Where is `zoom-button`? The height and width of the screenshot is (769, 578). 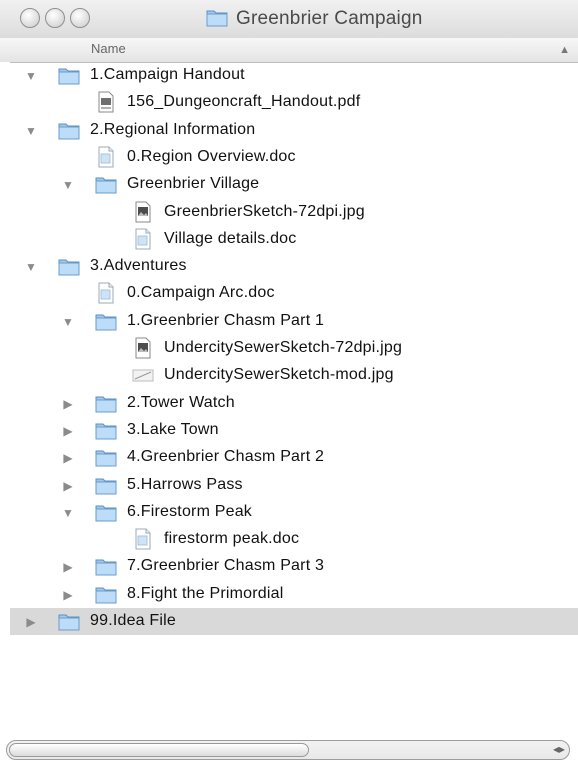
zoom-button is located at coordinates (80, 18).